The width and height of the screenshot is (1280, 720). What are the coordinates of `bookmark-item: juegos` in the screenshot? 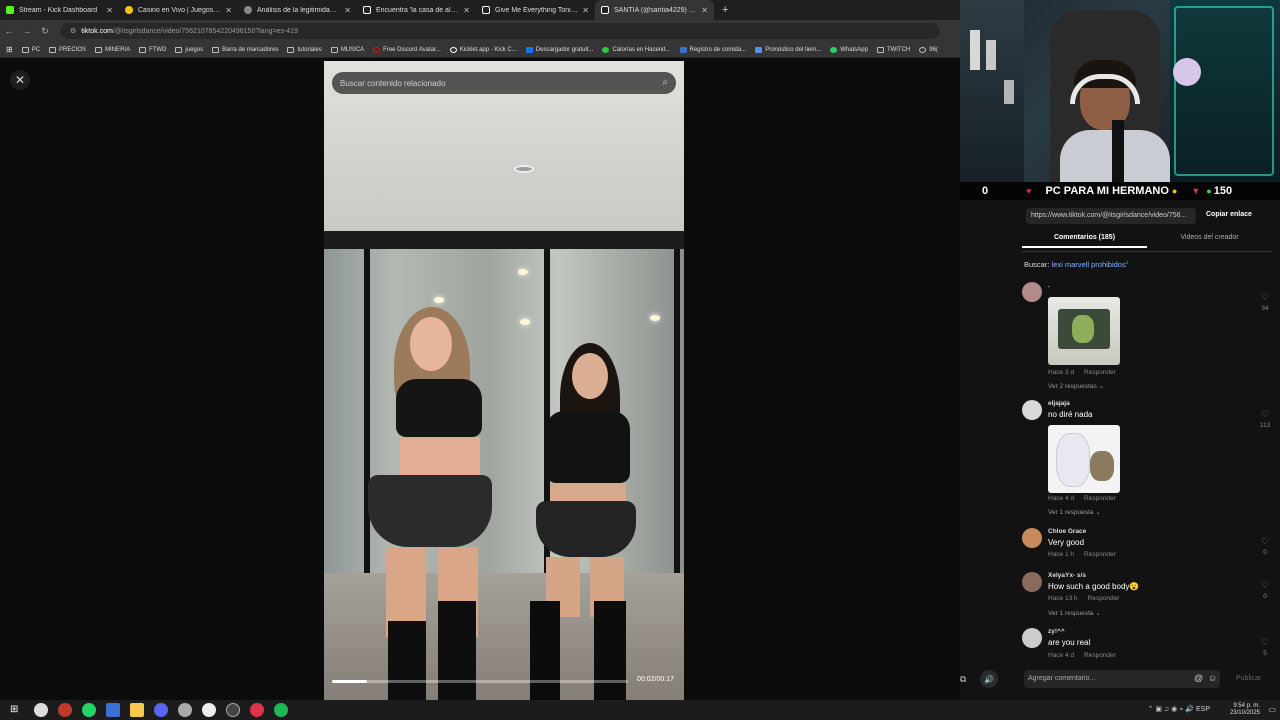 It's located at (189, 49).